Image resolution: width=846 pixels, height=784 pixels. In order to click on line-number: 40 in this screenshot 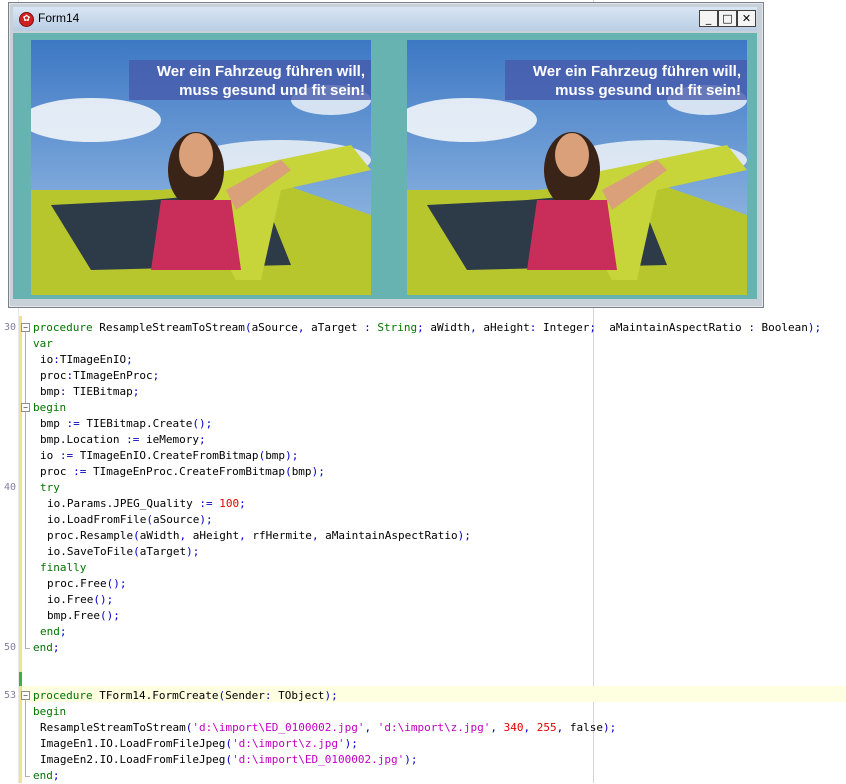, I will do `click(9, 487)`.